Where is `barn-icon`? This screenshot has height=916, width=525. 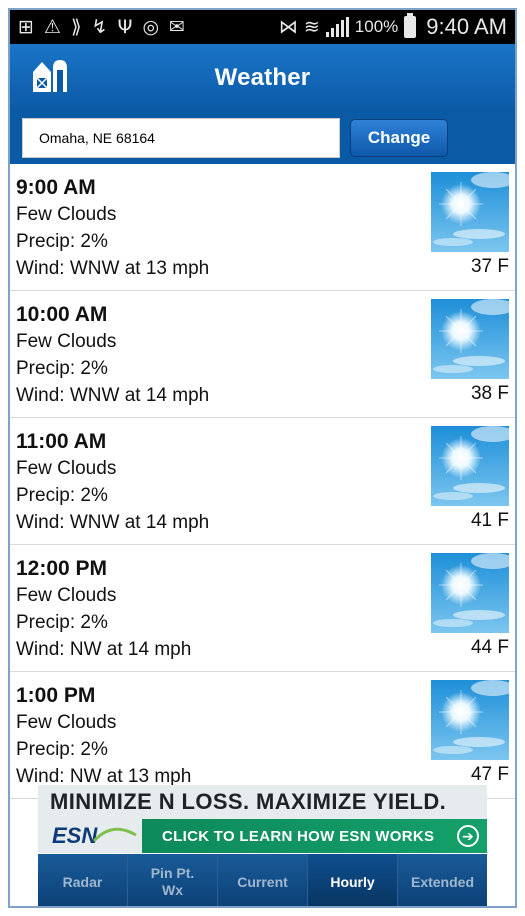 barn-icon is located at coordinates (49, 76).